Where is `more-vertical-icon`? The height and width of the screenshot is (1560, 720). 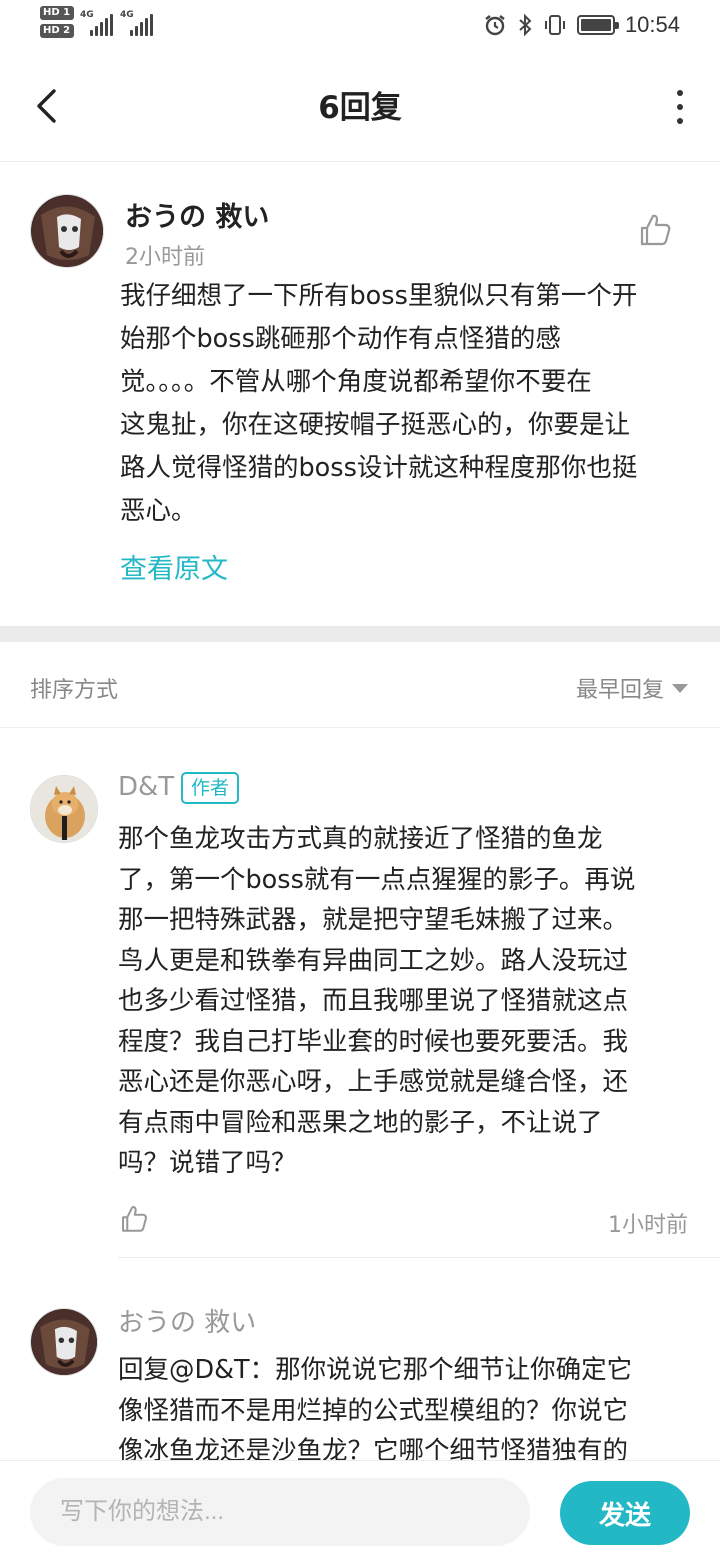
more-vertical-icon is located at coordinates (680, 107).